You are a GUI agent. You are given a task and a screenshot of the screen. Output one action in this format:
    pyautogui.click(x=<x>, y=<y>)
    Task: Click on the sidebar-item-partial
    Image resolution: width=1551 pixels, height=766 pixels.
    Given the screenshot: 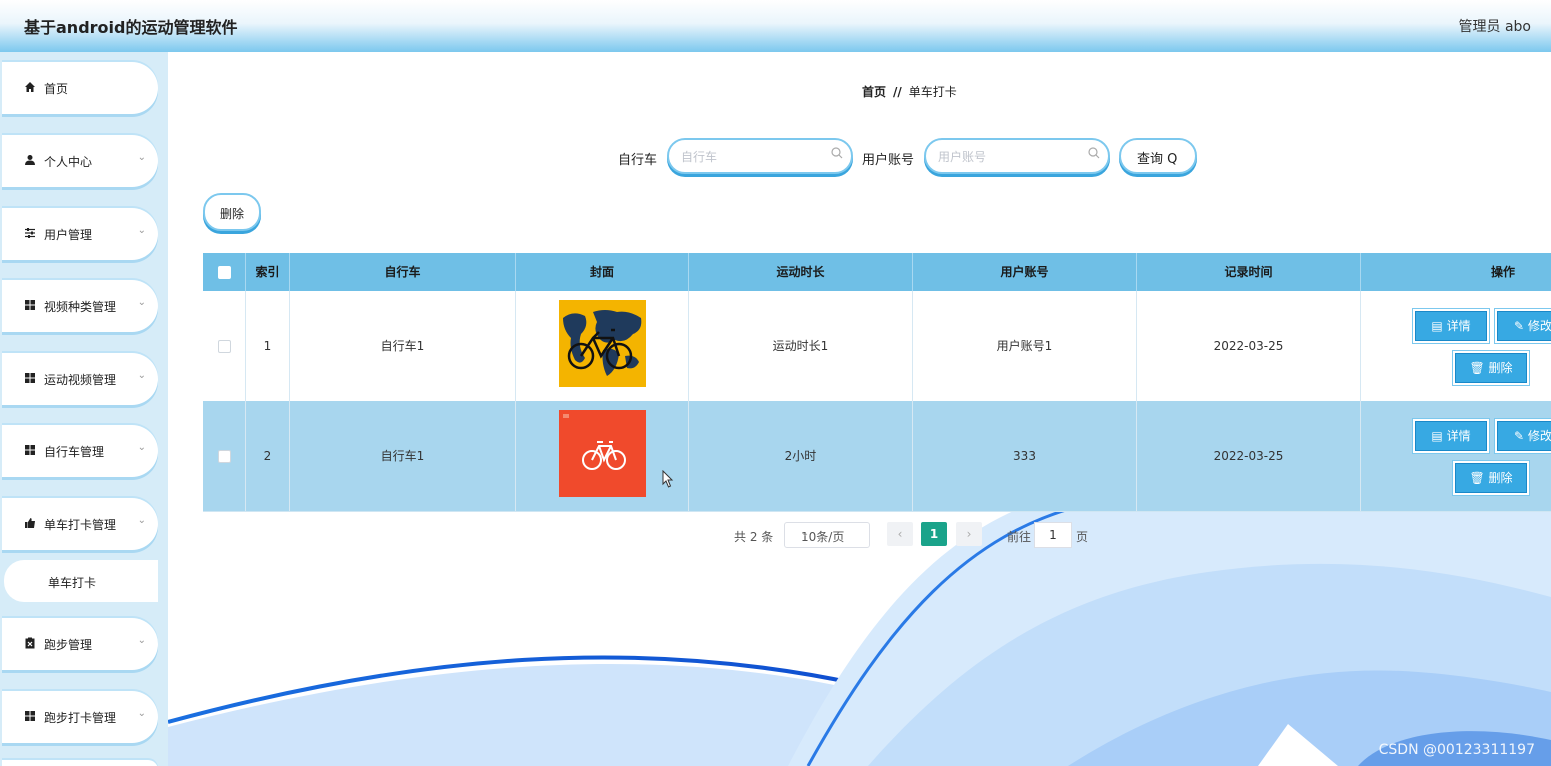 What is the action you would take?
    pyautogui.click(x=80, y=763)
    